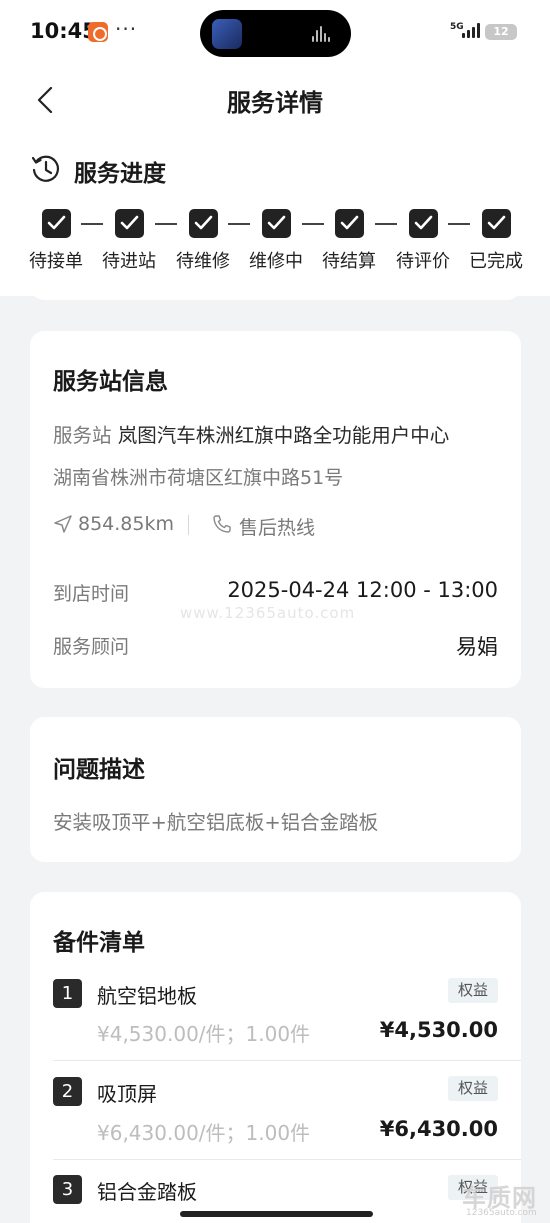 The height and width of the screenshot is (1223, 550). Describe the element at coordinates (82, 435) in the screenshot. I see `station-label: 服务站` at that location.